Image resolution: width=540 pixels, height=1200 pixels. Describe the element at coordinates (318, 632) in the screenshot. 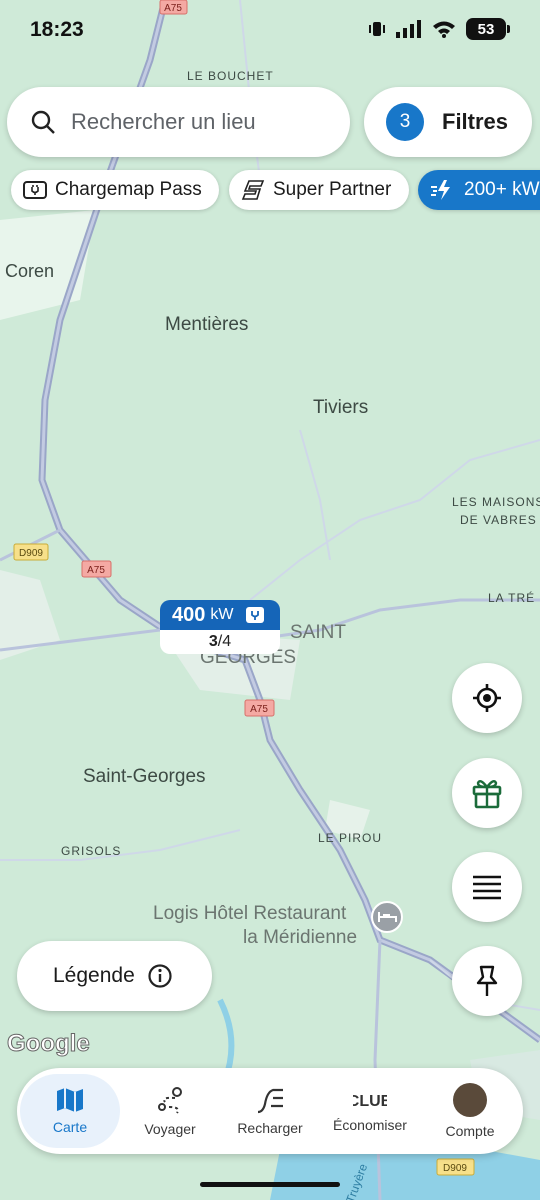

I see `place-saint: SAINT` at that location.